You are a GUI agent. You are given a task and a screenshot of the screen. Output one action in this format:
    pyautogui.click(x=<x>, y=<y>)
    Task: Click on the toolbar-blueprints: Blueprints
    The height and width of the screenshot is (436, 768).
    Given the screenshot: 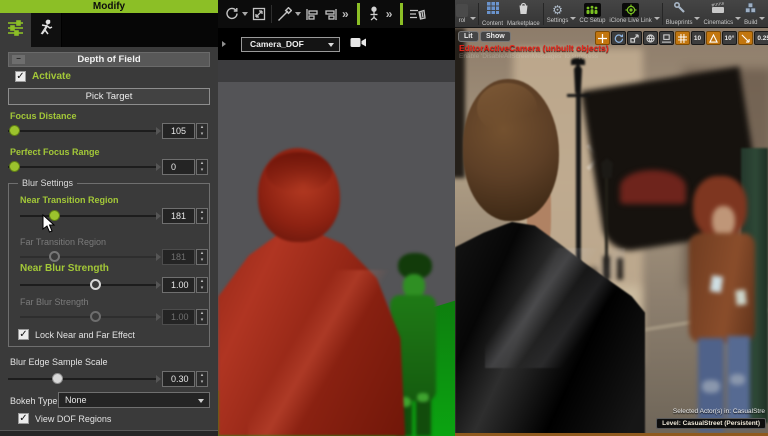 What is the action you would take?
    pyautogui.click(x=679, y=13)
    